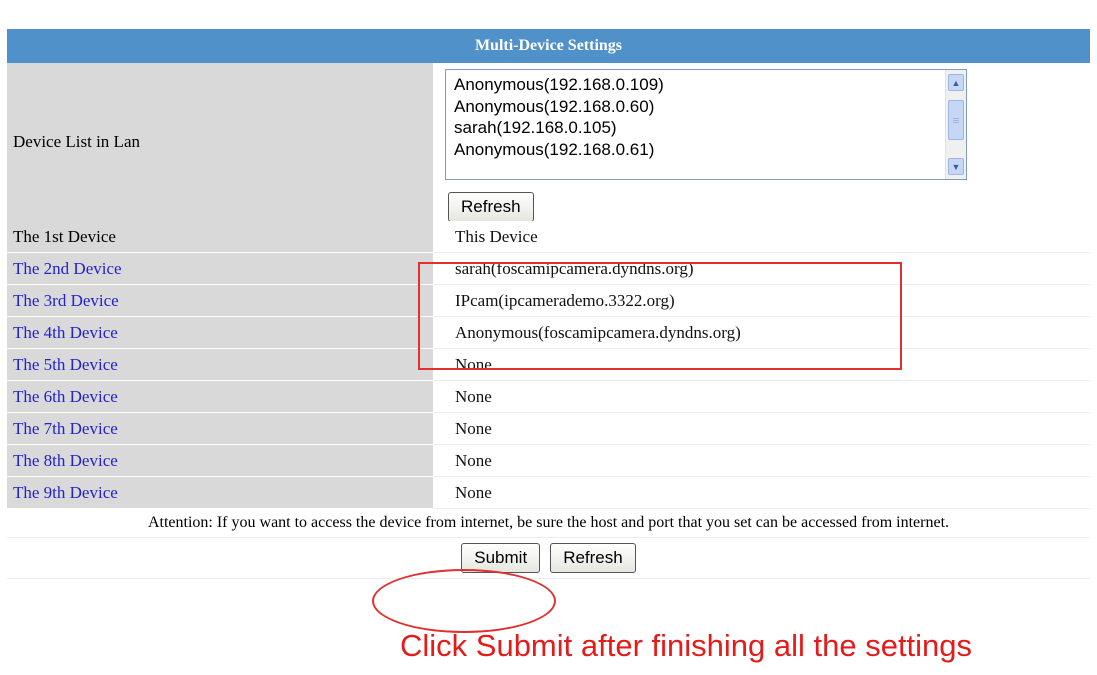 Image resolution: width=1097 pixels, height=675 pixels. I want to click on device-list-option: Anonymous(192.168.0.109), so click(706, 85).